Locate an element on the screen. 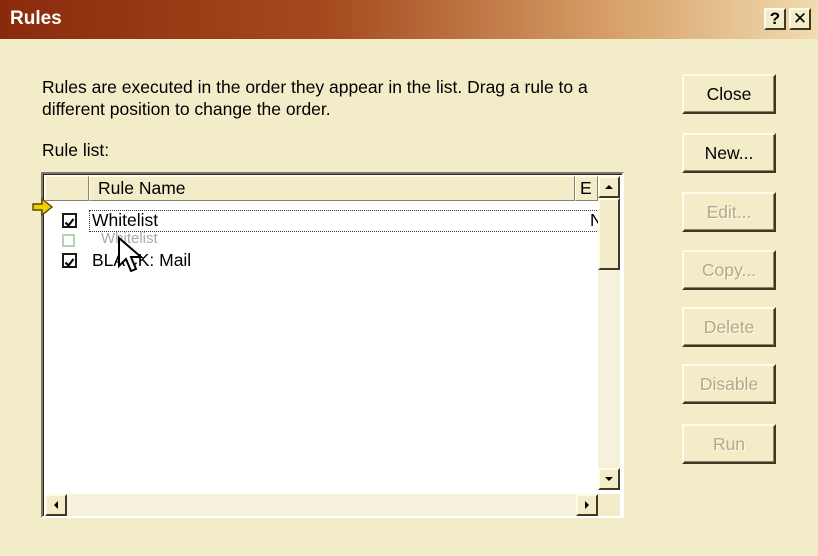 Image resolution: width=818 pixels, height=556 pixels. focus-rectangle is located at coordinates (347, 221).